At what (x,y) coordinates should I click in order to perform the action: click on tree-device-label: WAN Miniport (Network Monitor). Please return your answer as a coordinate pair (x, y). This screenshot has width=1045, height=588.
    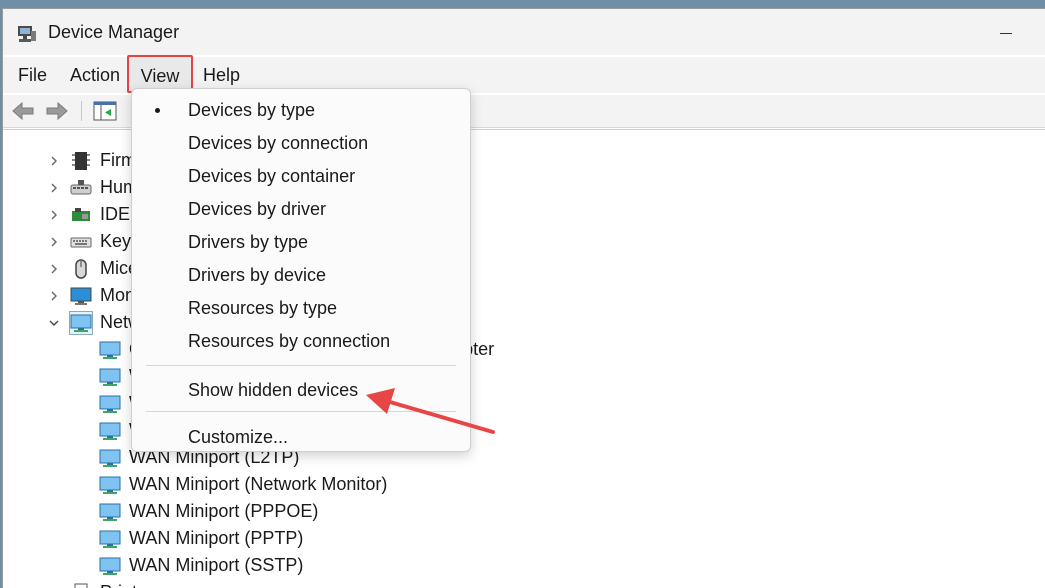
    Looking at the image, I should click on (258, 484).